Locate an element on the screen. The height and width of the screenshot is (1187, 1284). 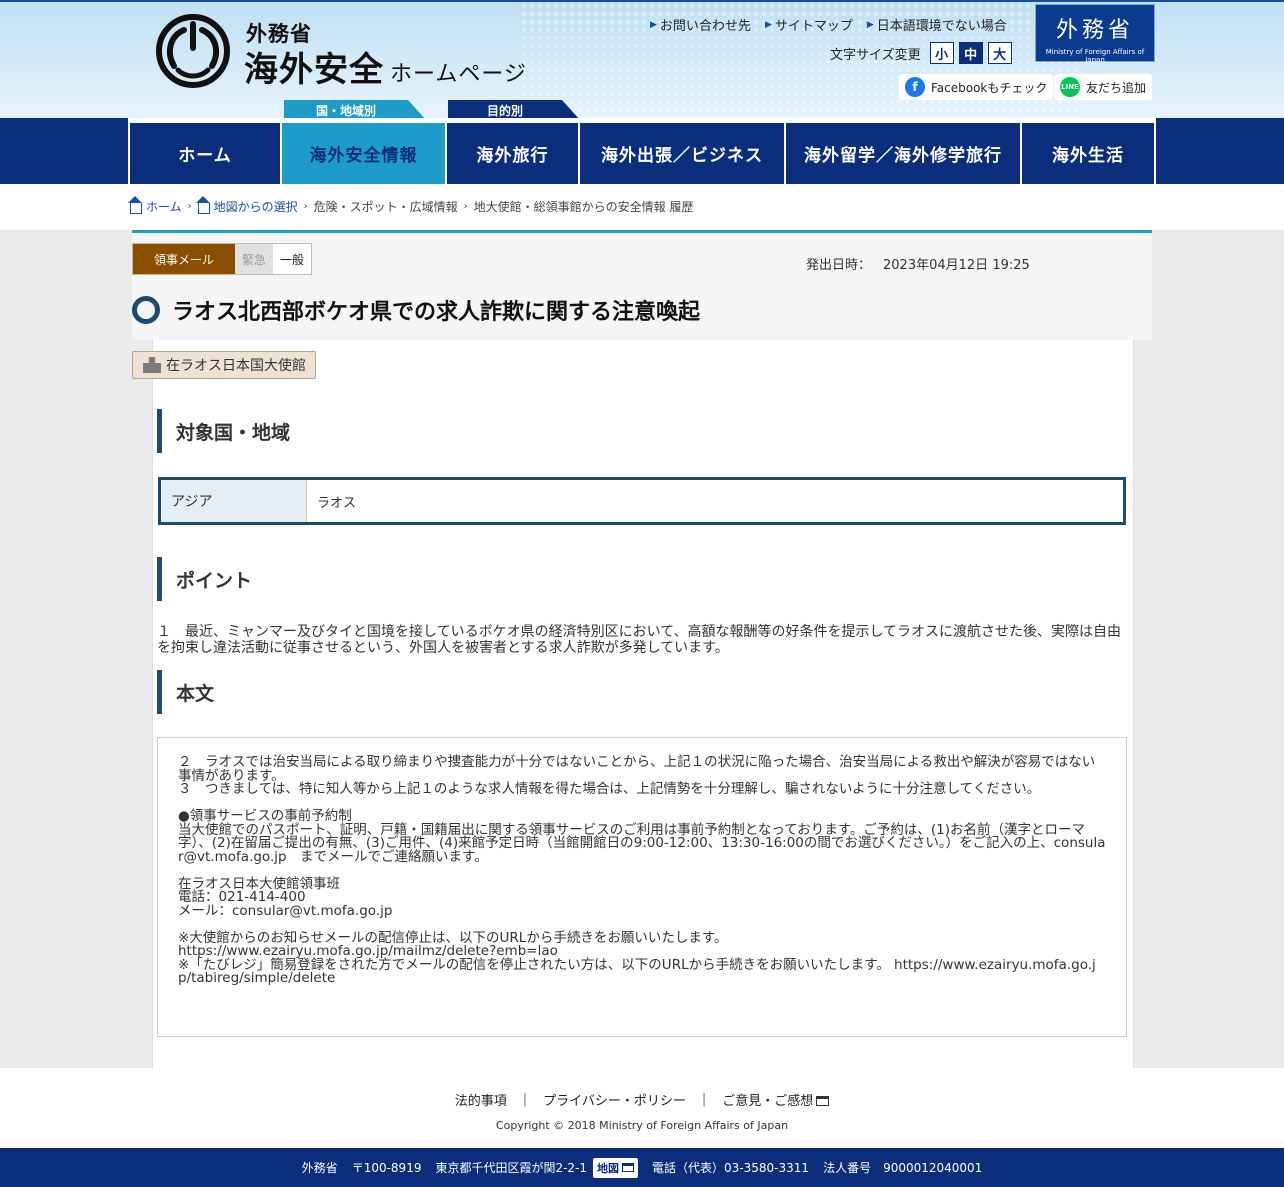
sitemap-link-label: サイトマップ is located at coordinates (813, 26).